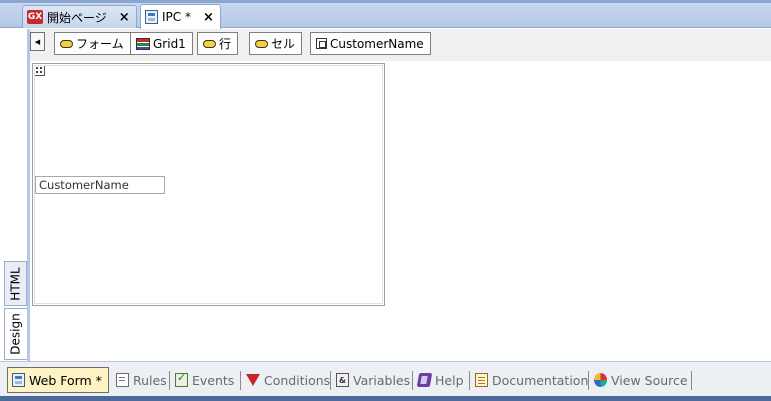  Describe the element at coordinates (77, 17) in the screenshot. I see `tab-start-page-label: 開始ページ` at that location.